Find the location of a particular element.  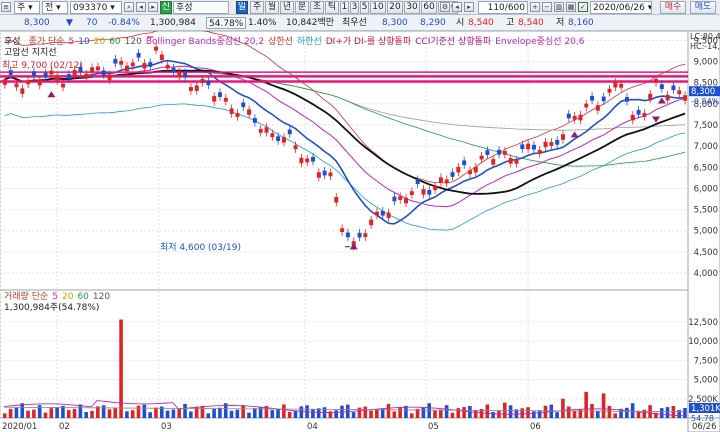

interval-button-3: 3 is located at coordinates (354, 7).